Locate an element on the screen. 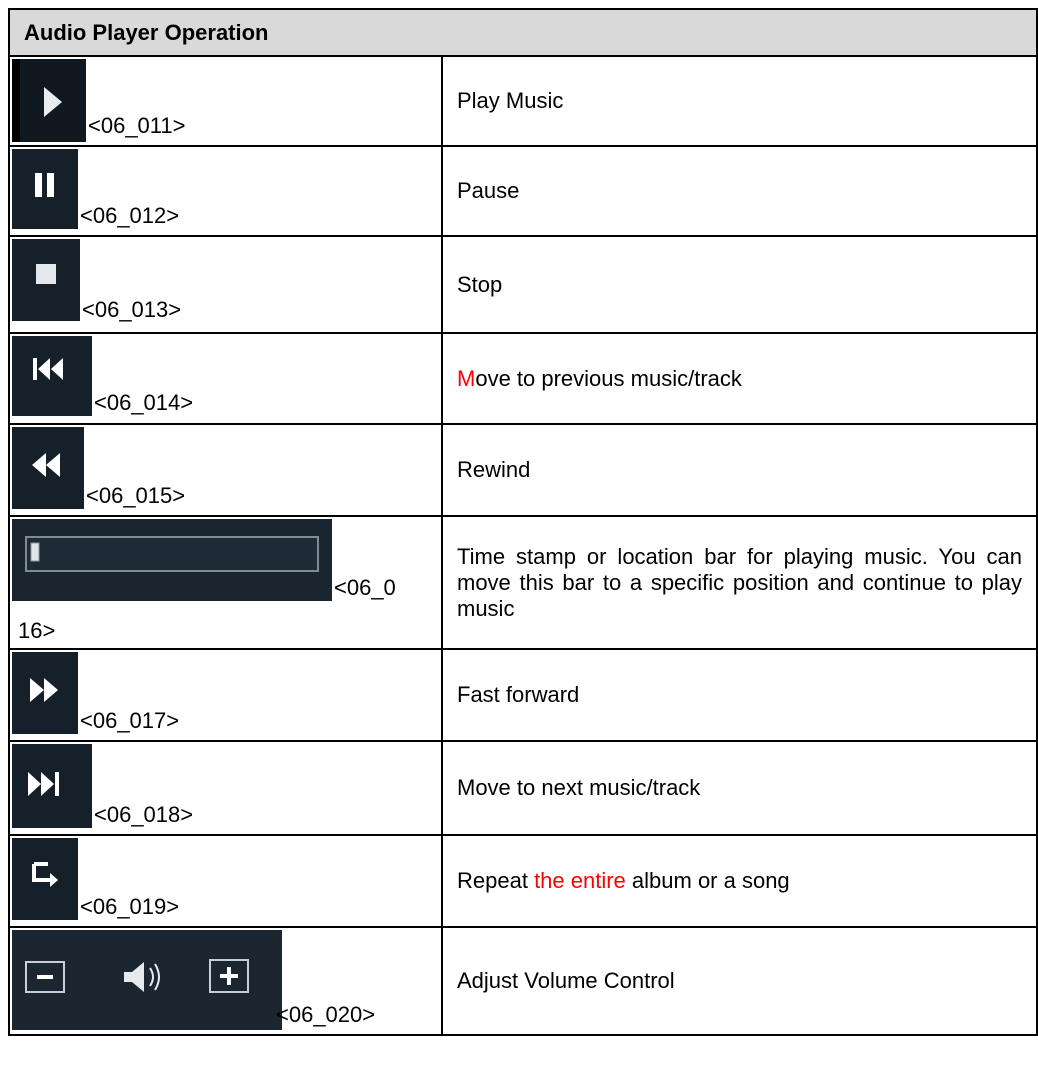 The image size is (1038, 1075). next-track-icon is located at coordinates (52, 786).